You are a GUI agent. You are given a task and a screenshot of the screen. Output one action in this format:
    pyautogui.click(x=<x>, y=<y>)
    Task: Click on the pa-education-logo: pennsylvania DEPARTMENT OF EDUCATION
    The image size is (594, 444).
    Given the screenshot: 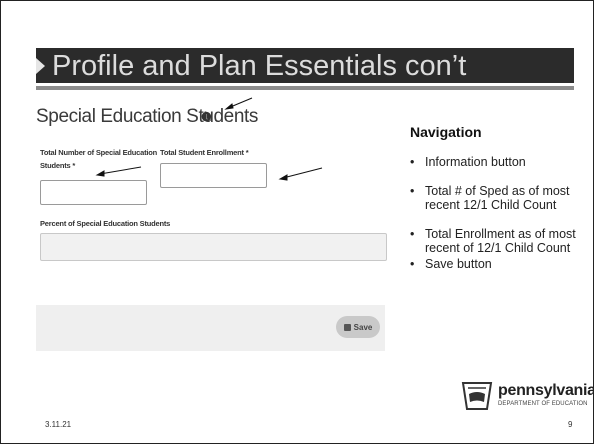 What is the action you would take?
    pyautogui.click(x=526, y=399)
    